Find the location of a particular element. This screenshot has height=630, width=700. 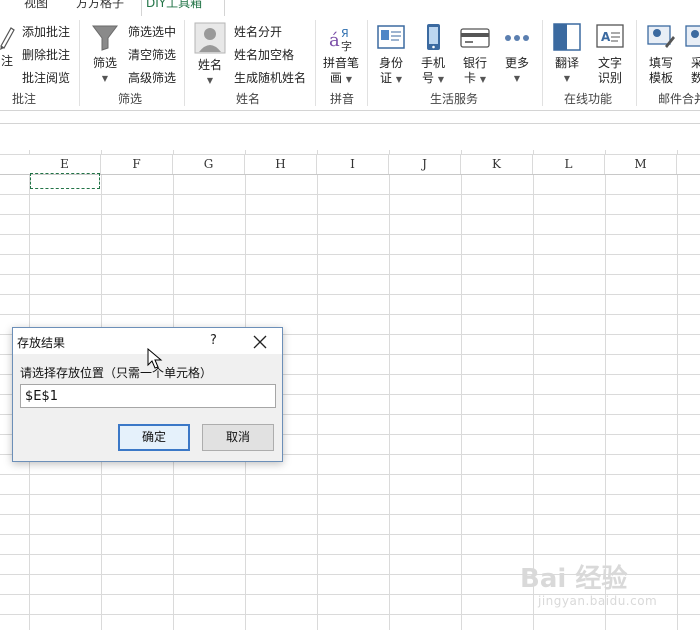

dialog-title: 存放结果 is located at coordinates (41, 343).